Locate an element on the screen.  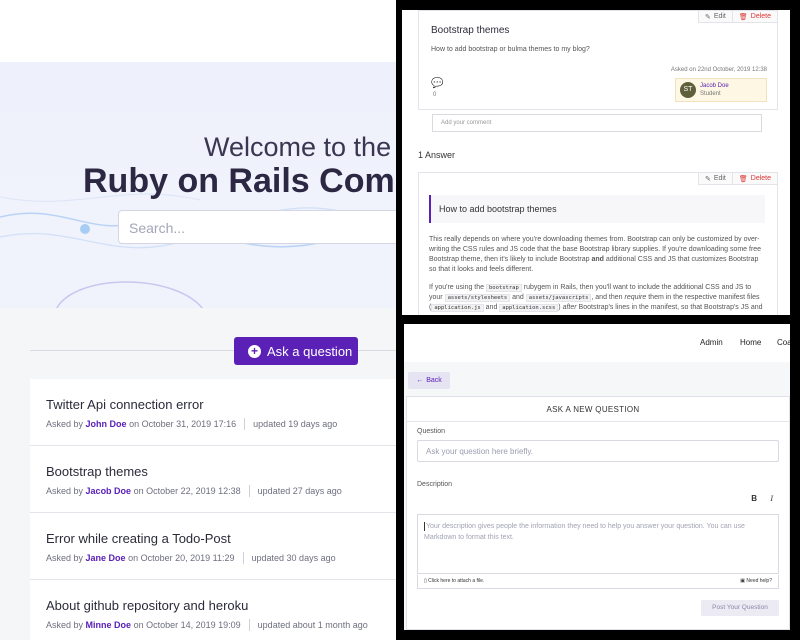
question-actions: ✎ Edit 🗑 Delete is located at coordinates (737, 17).